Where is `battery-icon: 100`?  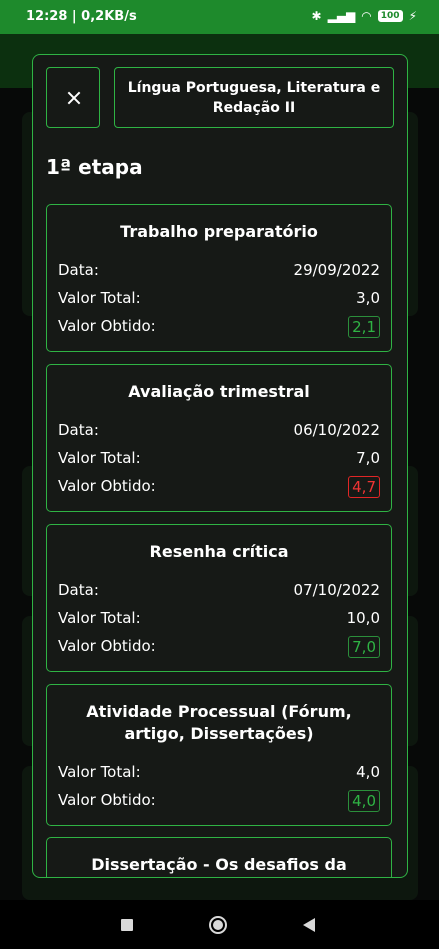
battery-icon: 100 is located at coordinates (390, 16).